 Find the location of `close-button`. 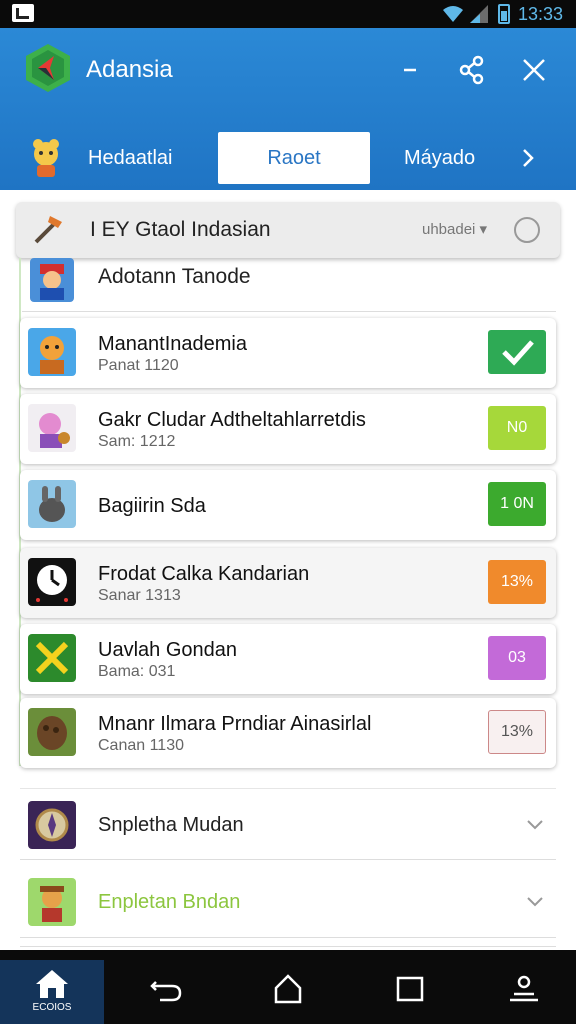

close-button is located at coordinates (534, 70).